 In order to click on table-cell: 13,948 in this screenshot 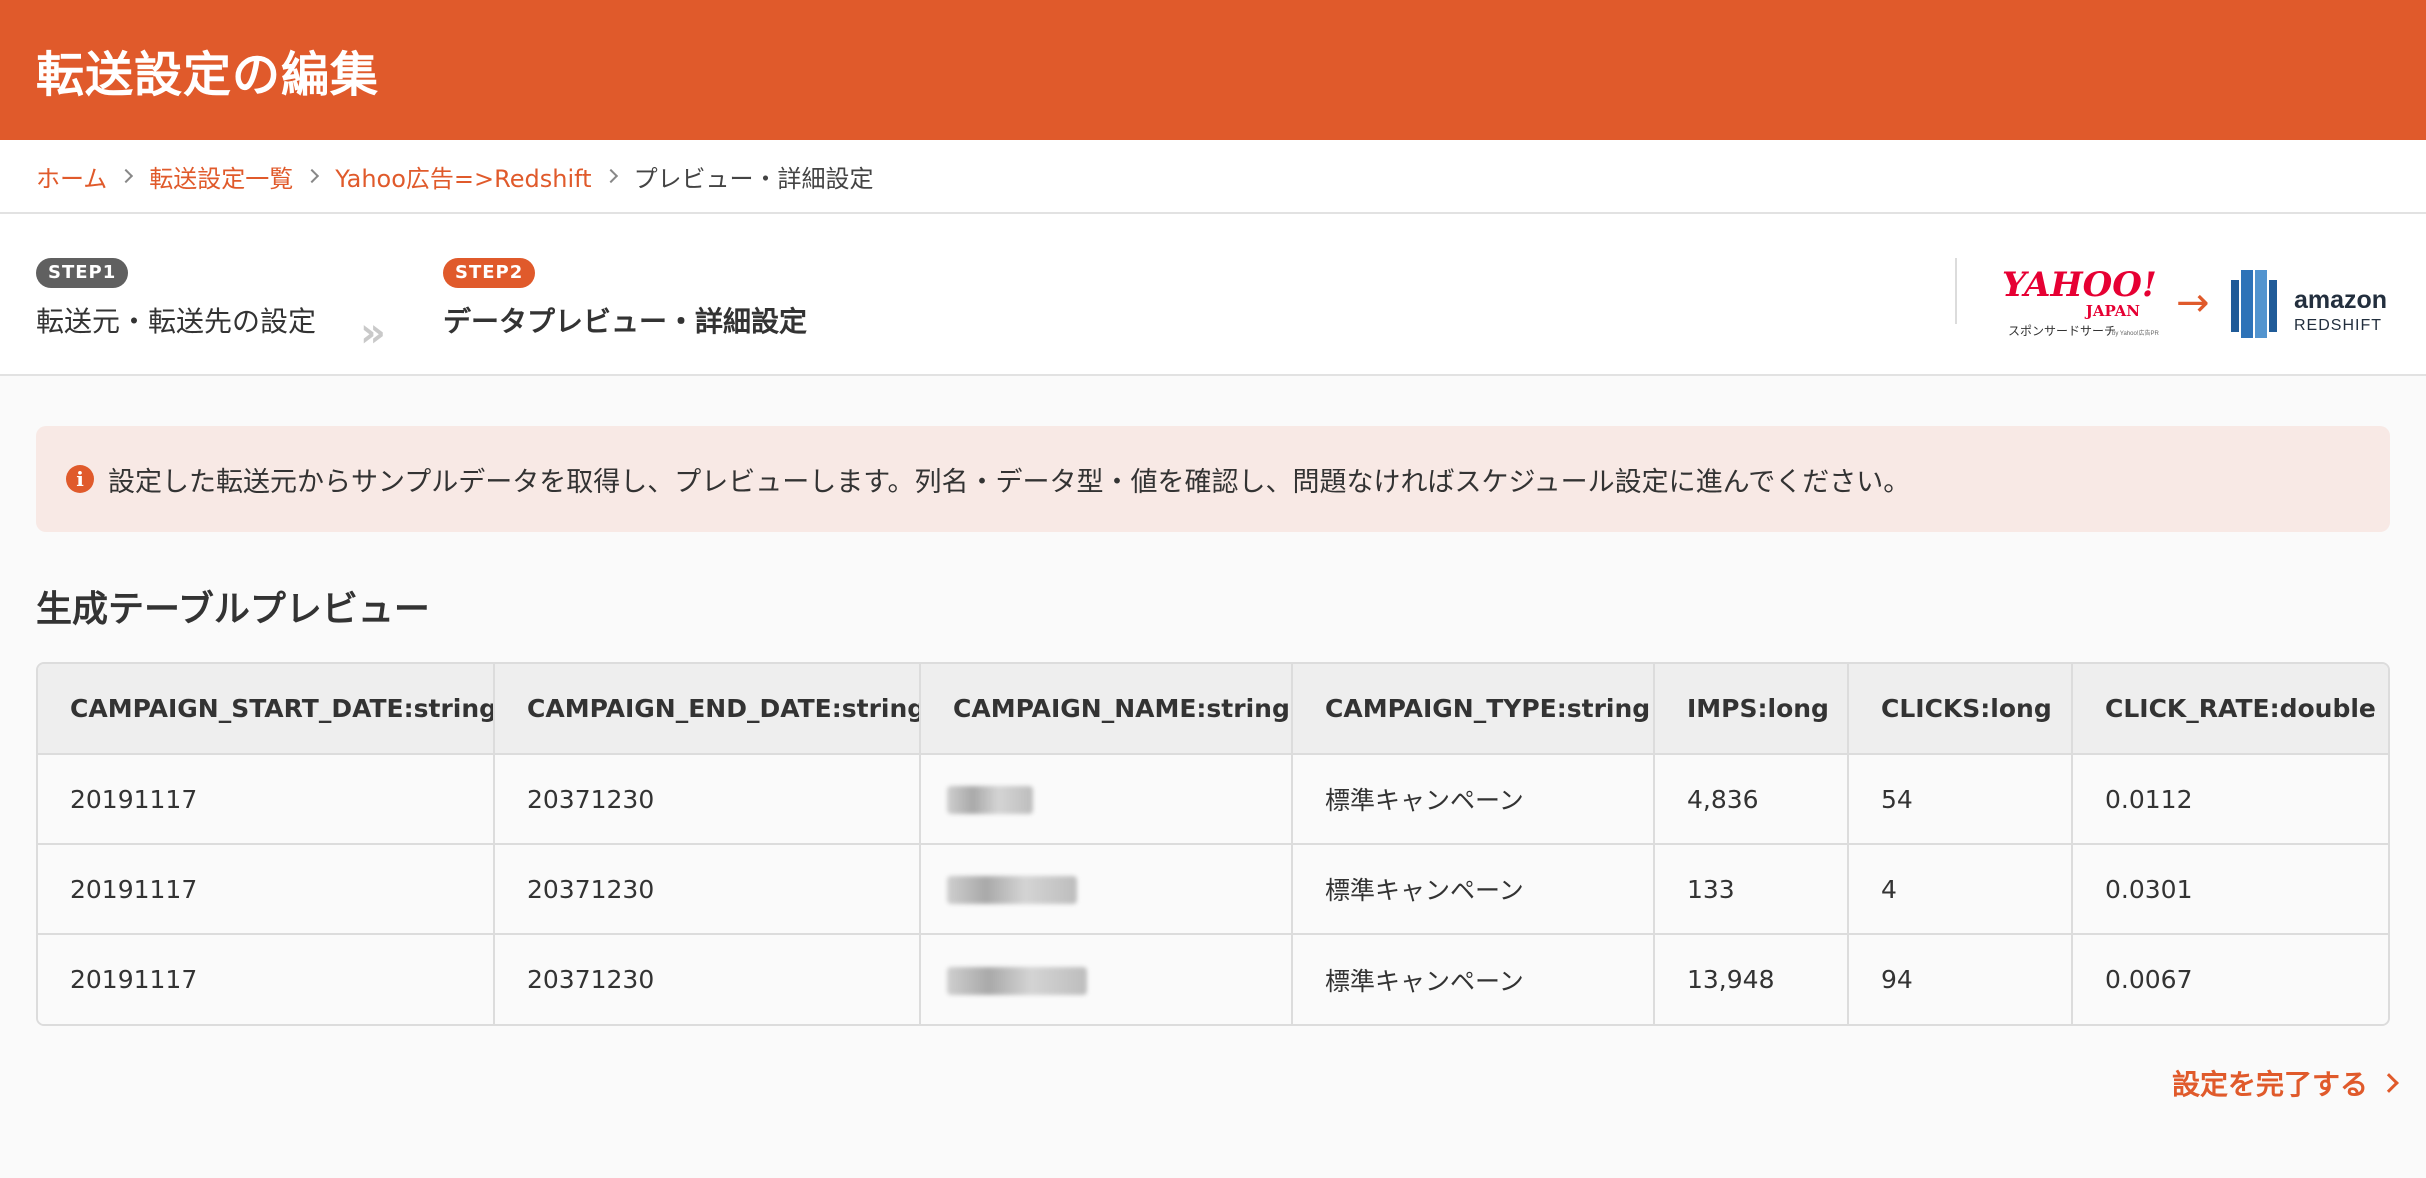, I will do `click(1751, 979)`.